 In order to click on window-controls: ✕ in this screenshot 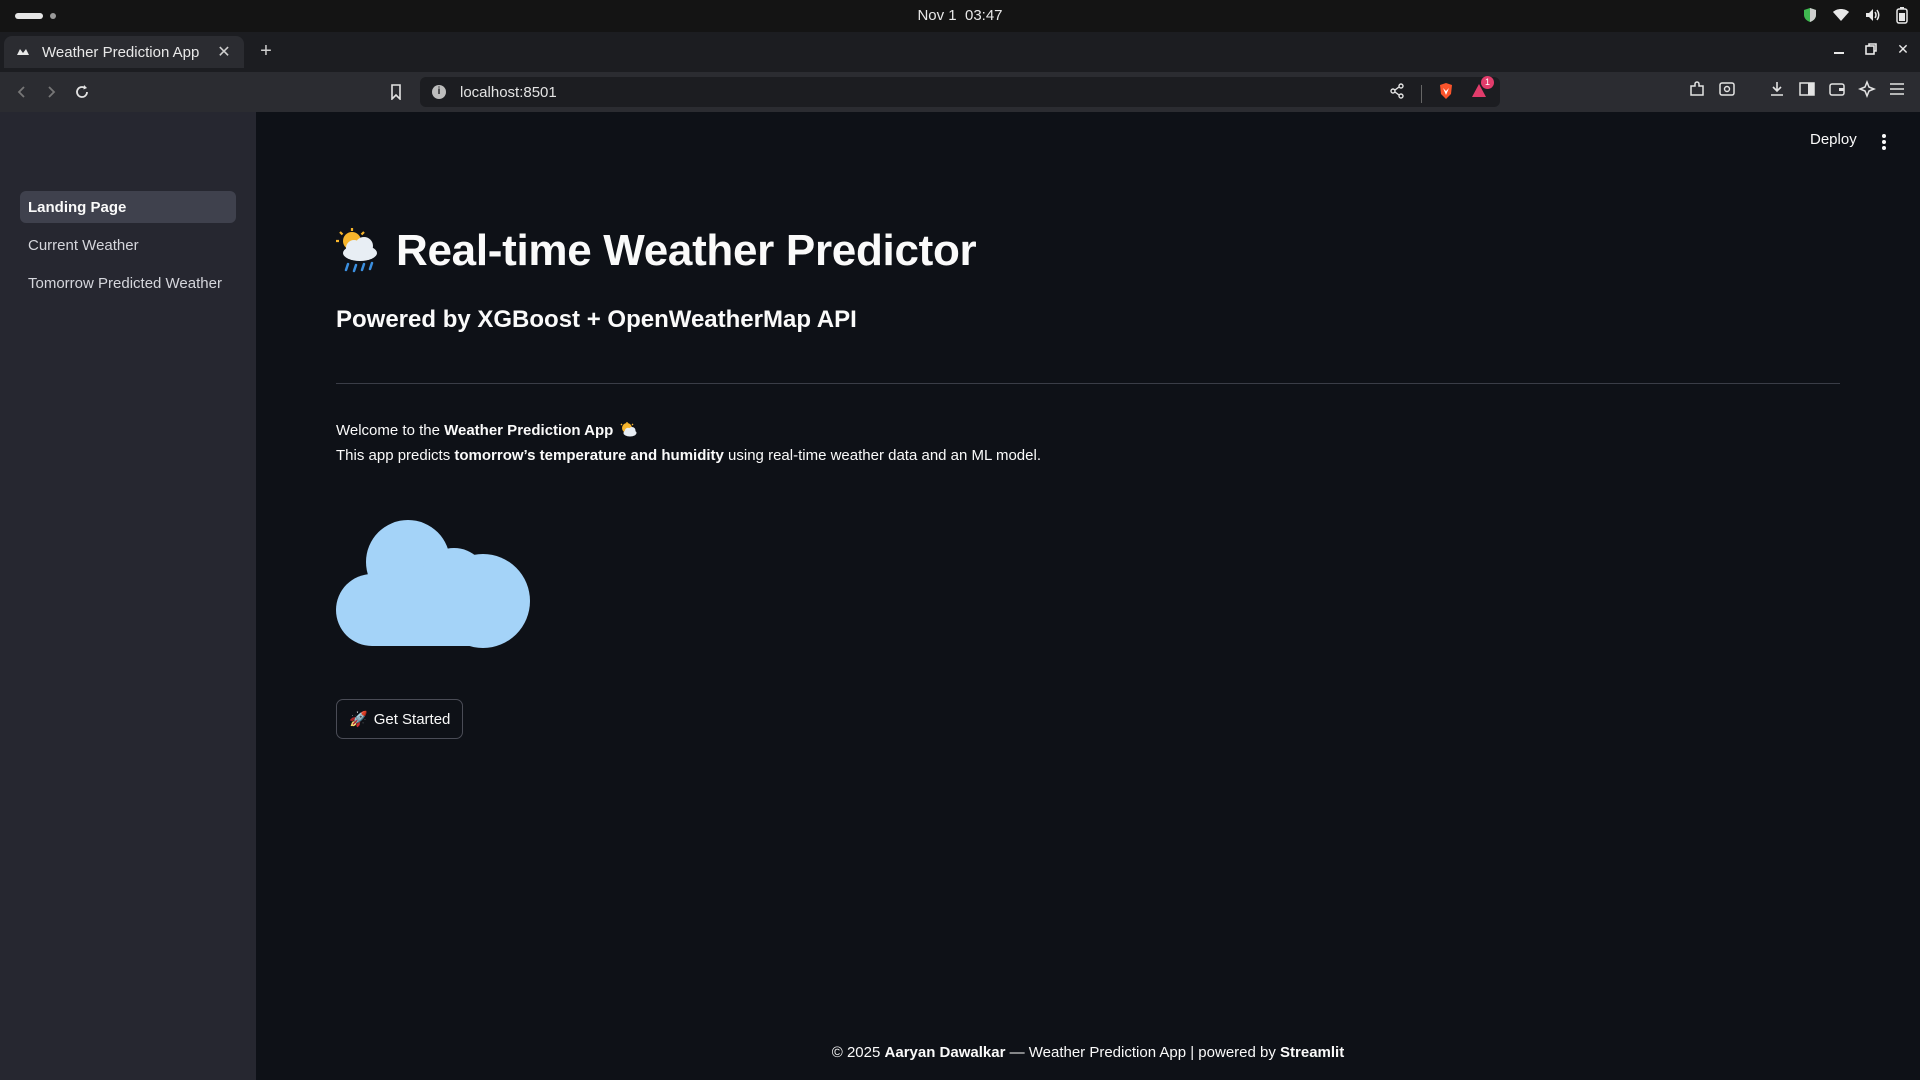, I will do `click(1871, 49)`.